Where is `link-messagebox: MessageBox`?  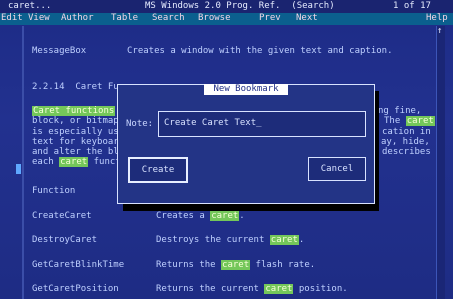
link-messagebox: MessageBox is located at coordinates (59, 51).